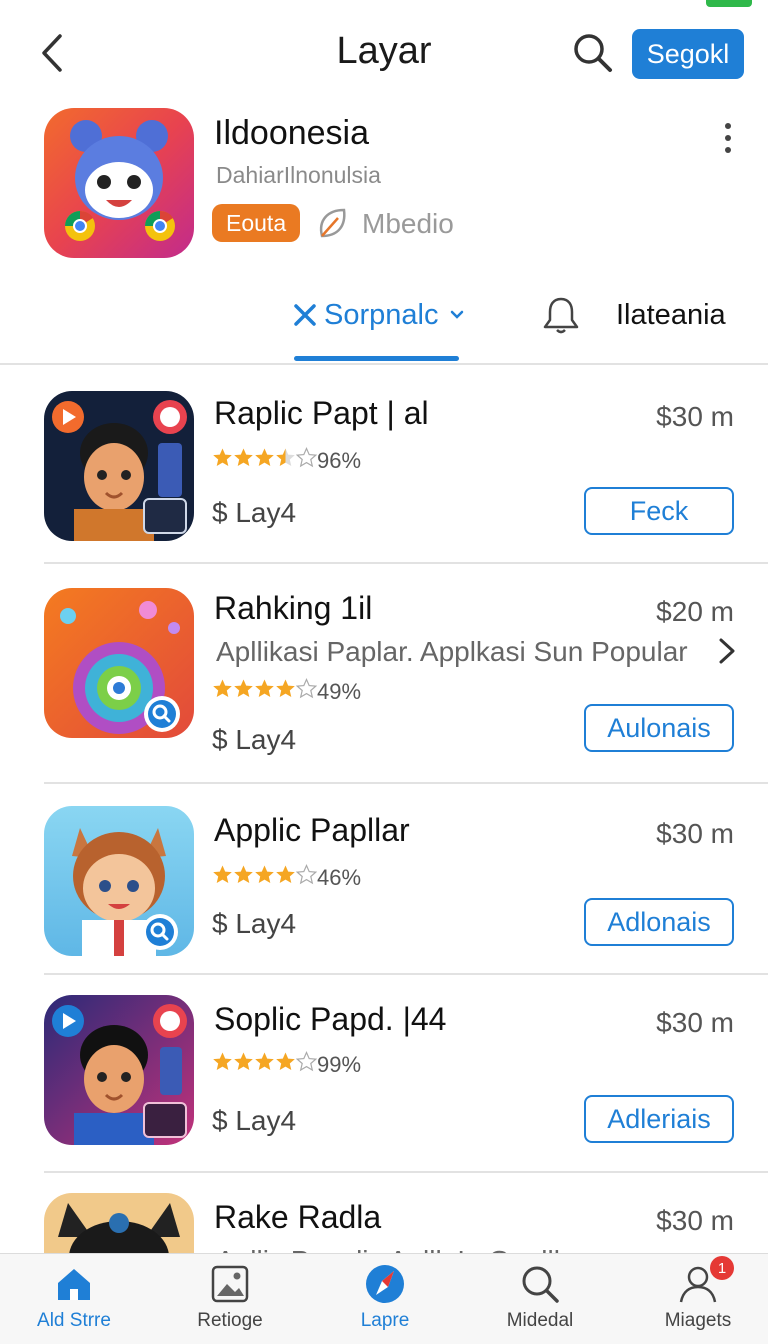 This screenshot has width=768, height=1344. I want to click on nav-item-home: Ald Strre, so click(74, 1302).